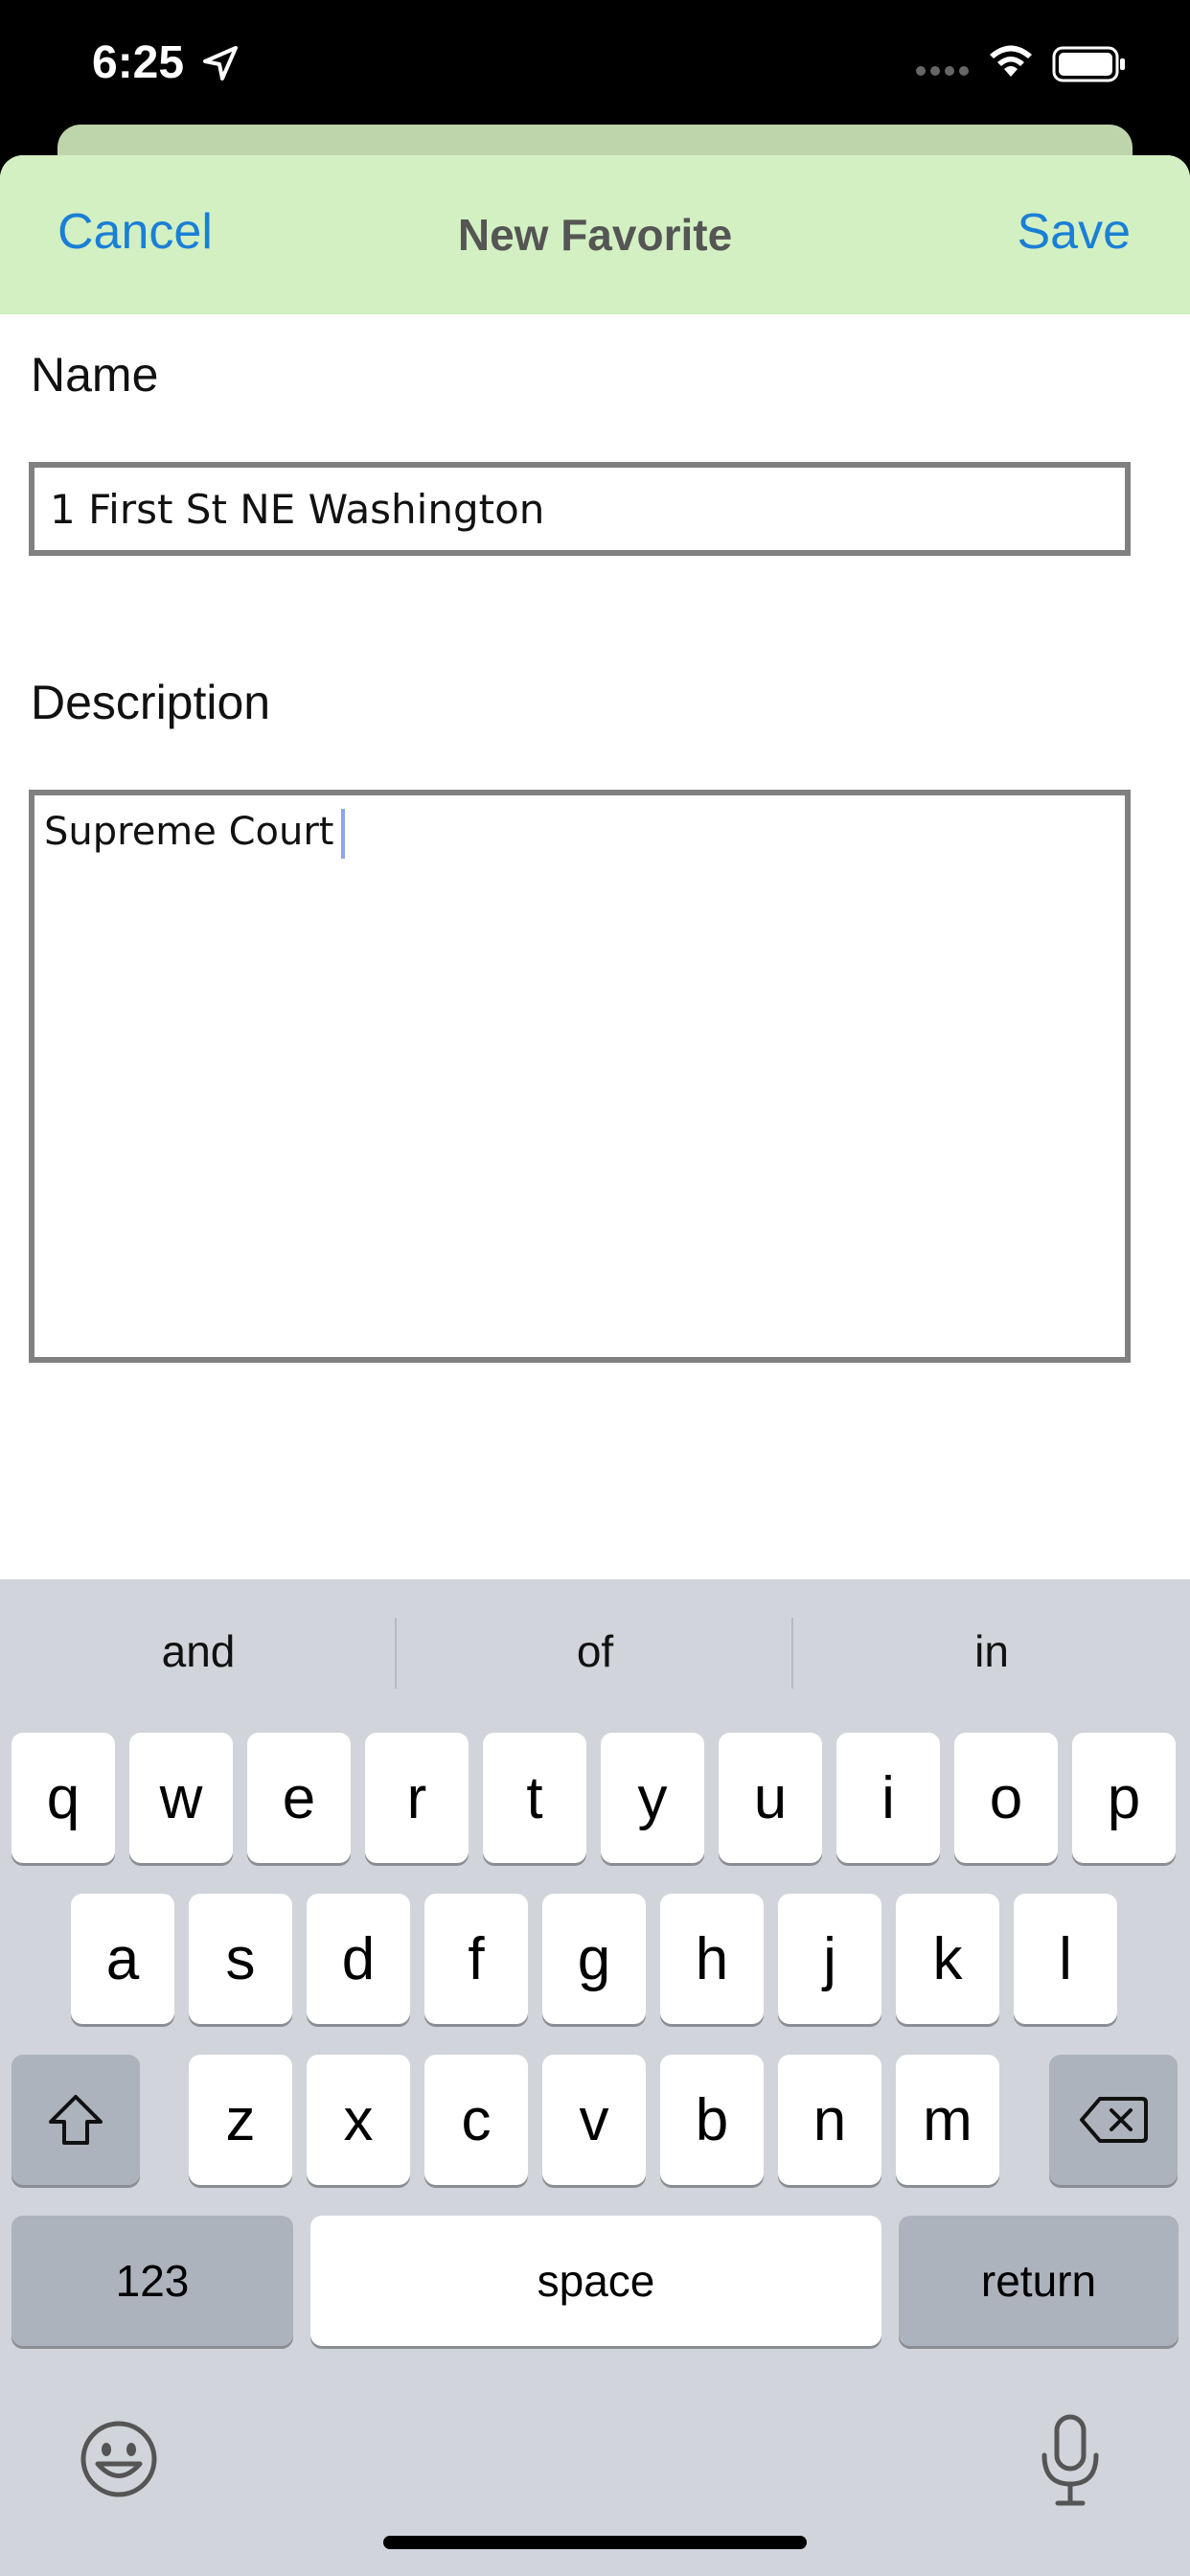 This screenshot has height=2576, width=1190. I want to click on name-input, so click(580, 509).